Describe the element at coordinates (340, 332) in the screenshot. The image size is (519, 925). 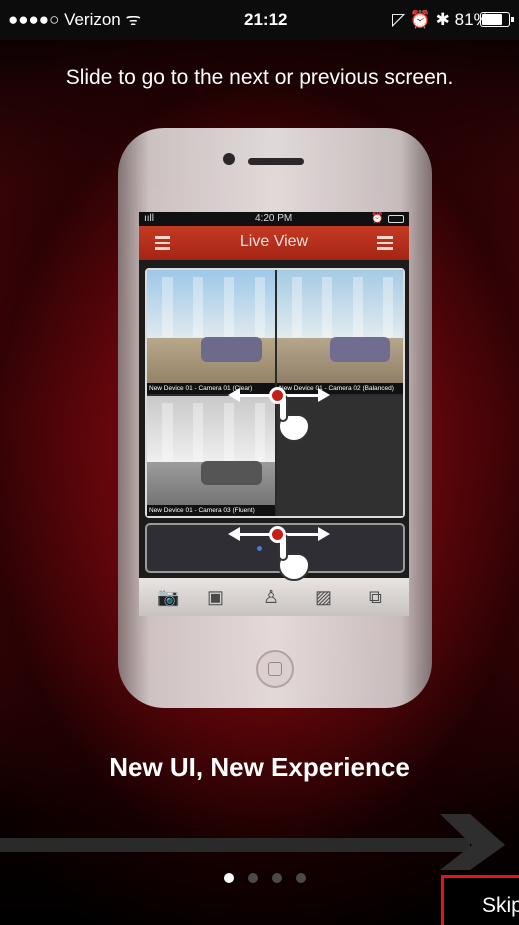
I see `camera-tile: New Device 01 - Camera 02 (Balanced)` at that location.